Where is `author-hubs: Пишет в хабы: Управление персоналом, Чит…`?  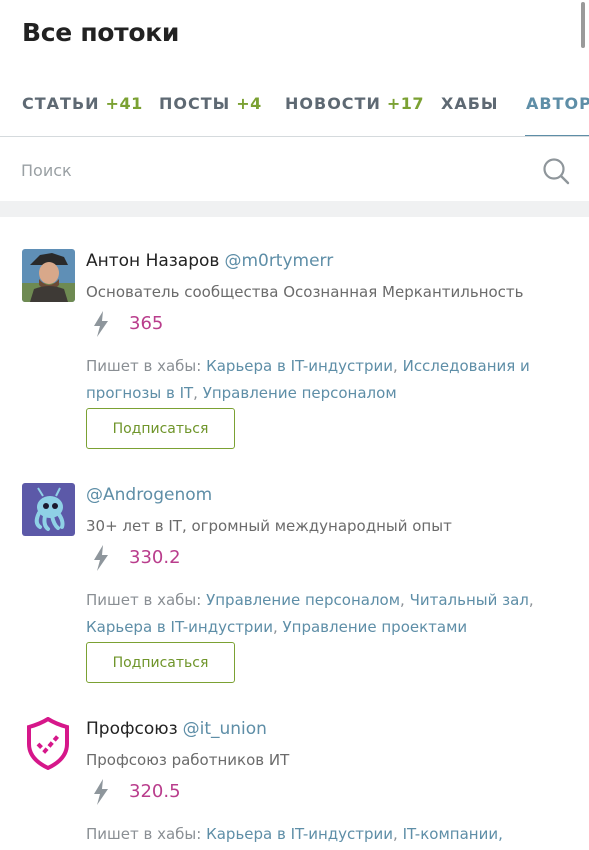 author-hubs: Пишет в хабы: Управление персоналом, Чит… is located at coordinates (310, 613).